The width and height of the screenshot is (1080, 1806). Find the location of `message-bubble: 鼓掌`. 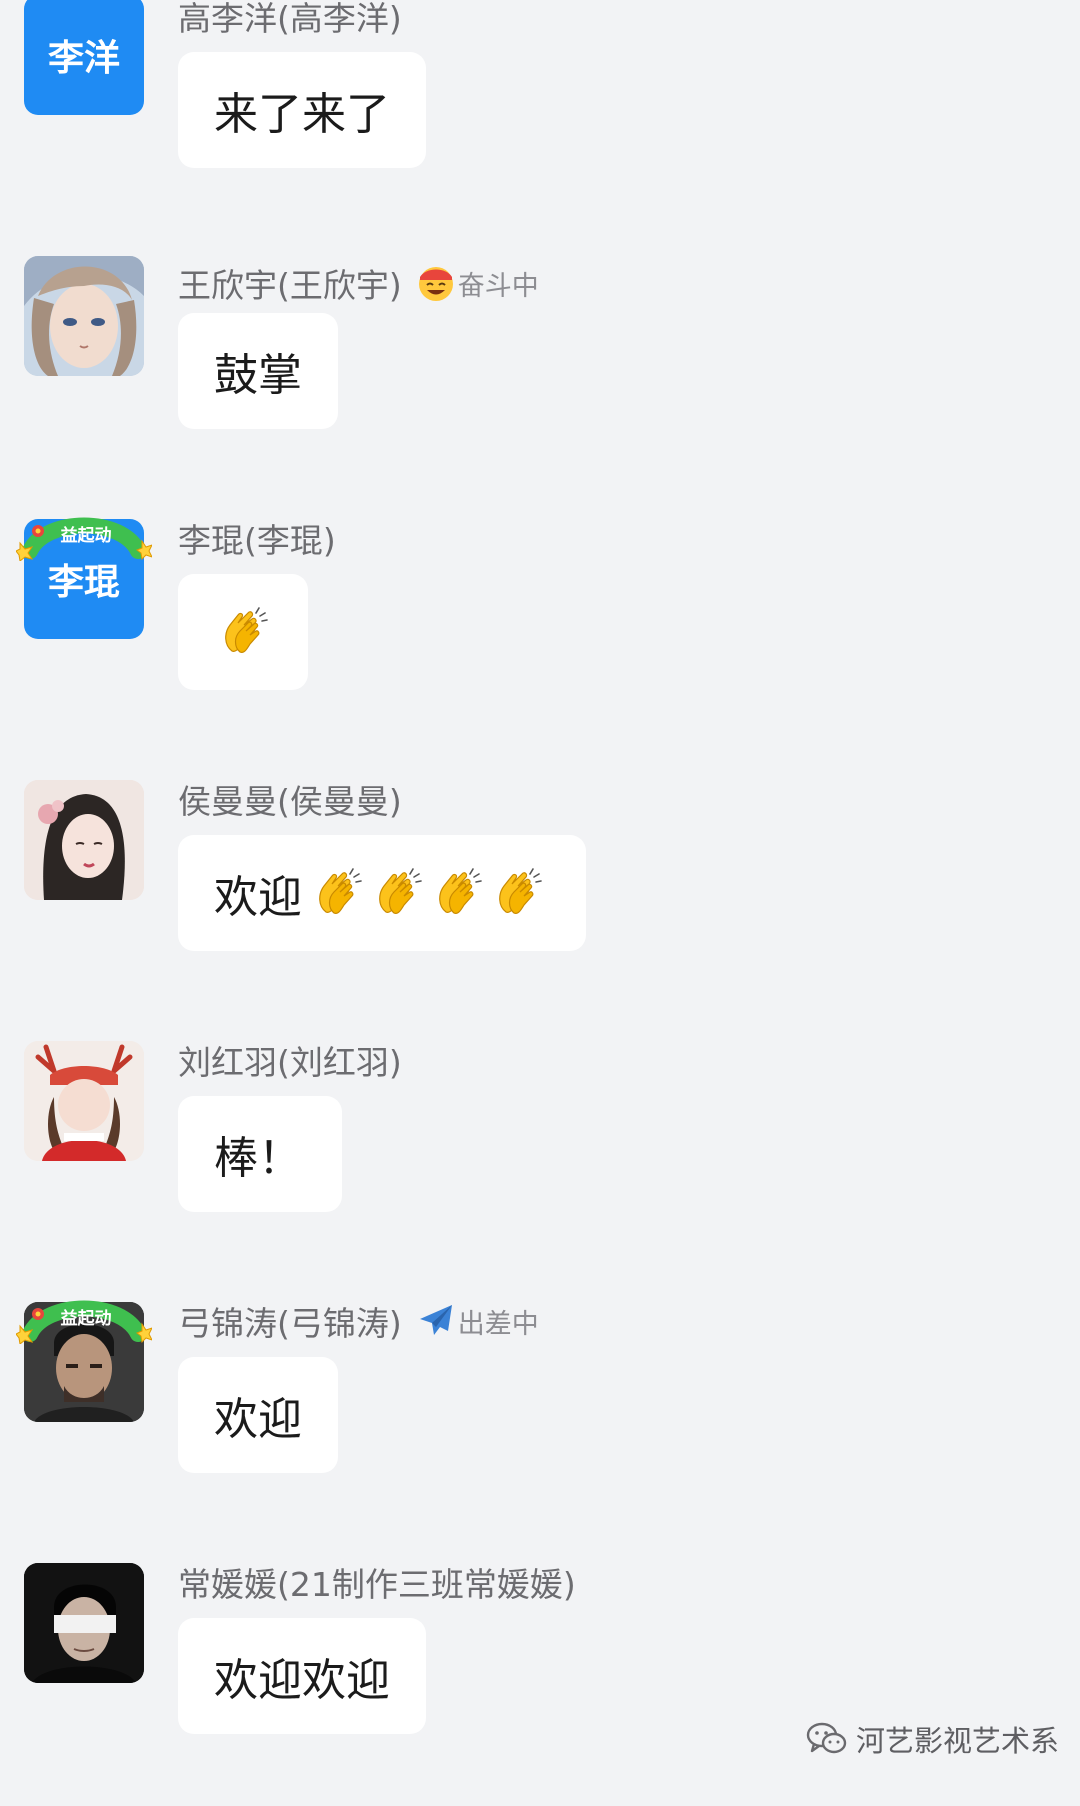

message-bubble: 鼓掌 is located at coordinates (258, 371).